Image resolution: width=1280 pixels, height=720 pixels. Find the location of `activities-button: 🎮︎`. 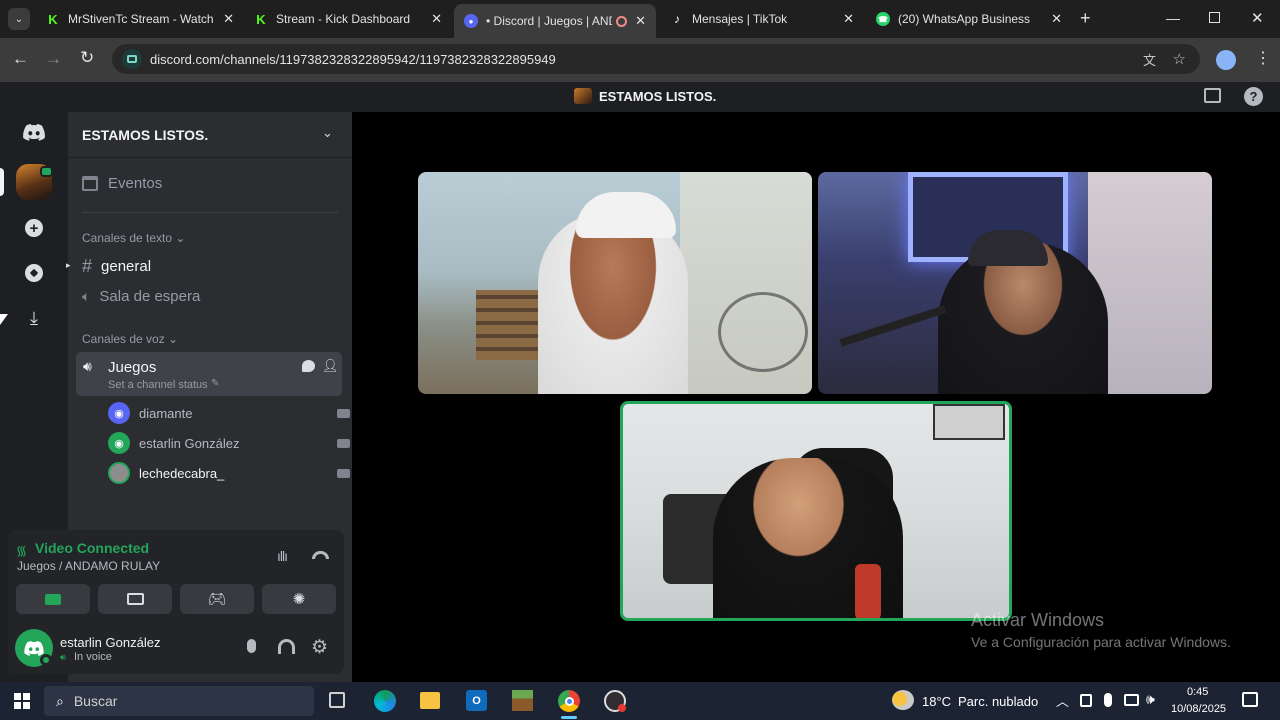

activities-button: 🎮︎ is located at coordinates (217, 599).